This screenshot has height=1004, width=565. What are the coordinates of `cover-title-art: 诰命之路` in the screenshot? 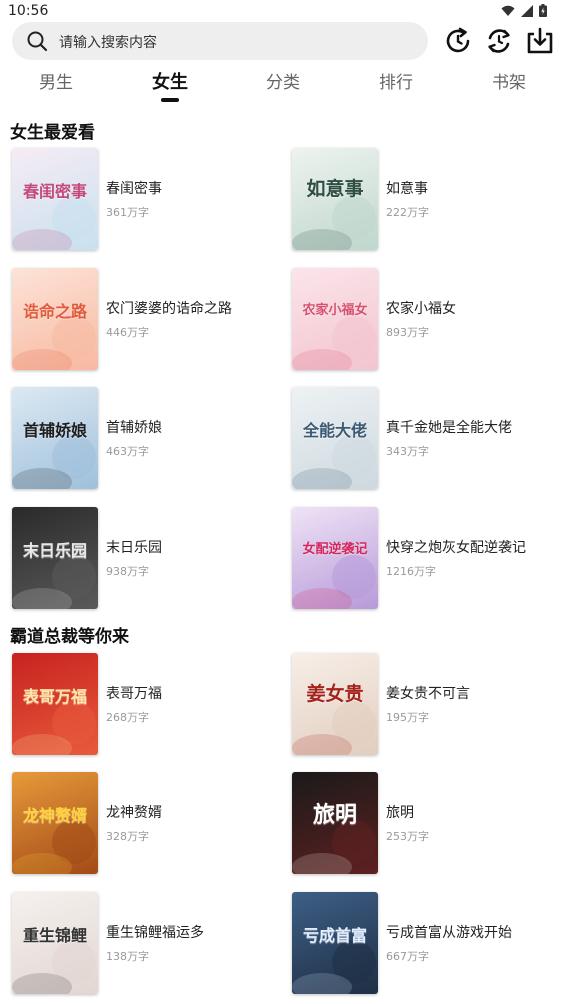 It's located at (54, 311).